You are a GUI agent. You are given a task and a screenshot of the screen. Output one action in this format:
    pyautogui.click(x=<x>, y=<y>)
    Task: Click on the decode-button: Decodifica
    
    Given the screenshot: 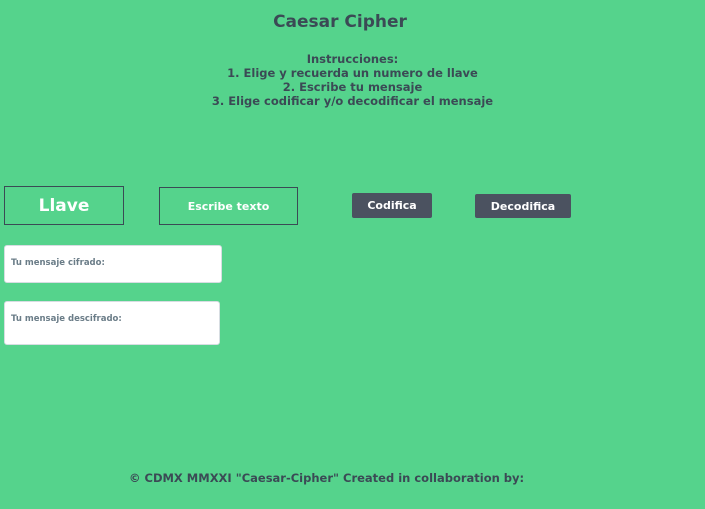 What is the action you would take?
    pyautogui.click(x=523, y=206)
    